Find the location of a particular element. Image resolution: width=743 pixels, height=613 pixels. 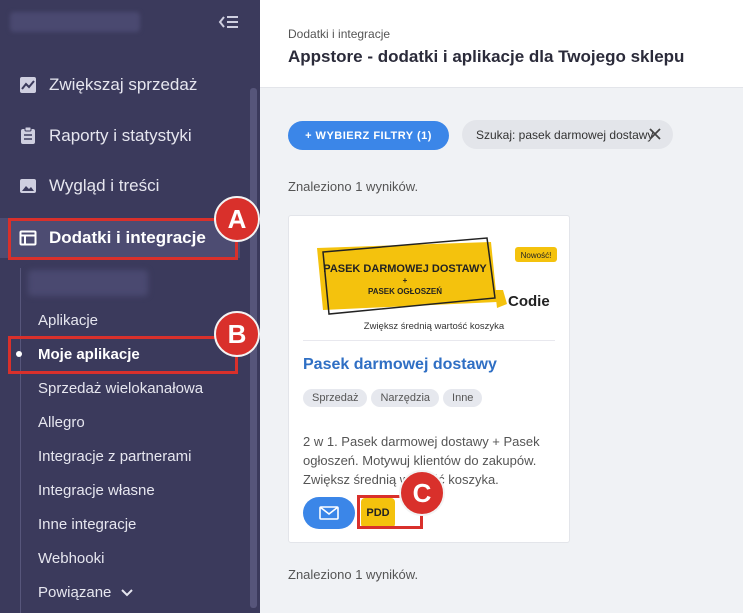

tag: Narzędzia is located at coordinates (405, 398).